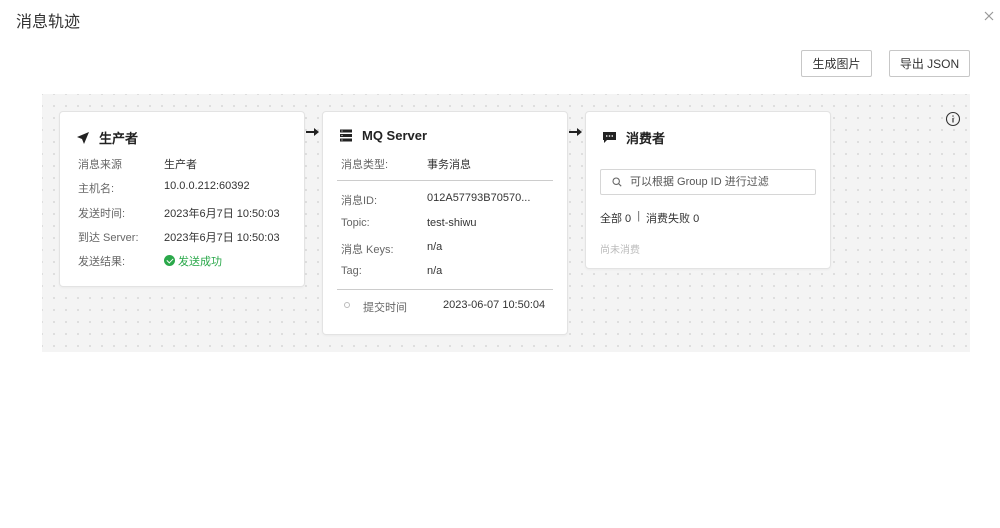 The height and width of the screenshot is (528, 1000). I want to click on status-badge: 发送成功, so click(193, 261).